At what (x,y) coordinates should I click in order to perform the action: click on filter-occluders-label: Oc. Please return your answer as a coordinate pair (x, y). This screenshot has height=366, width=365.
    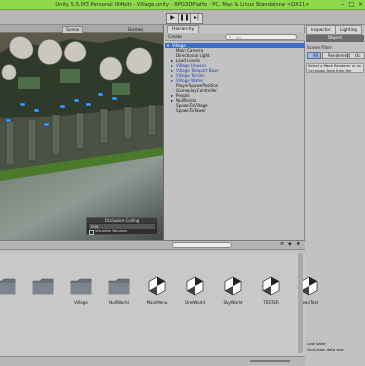
    Looking at the image, I should click on (358, 55).